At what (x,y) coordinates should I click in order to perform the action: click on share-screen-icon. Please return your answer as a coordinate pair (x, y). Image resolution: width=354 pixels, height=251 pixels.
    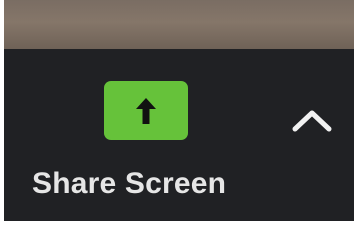
    Looking at the image, I should click on (146, 110).